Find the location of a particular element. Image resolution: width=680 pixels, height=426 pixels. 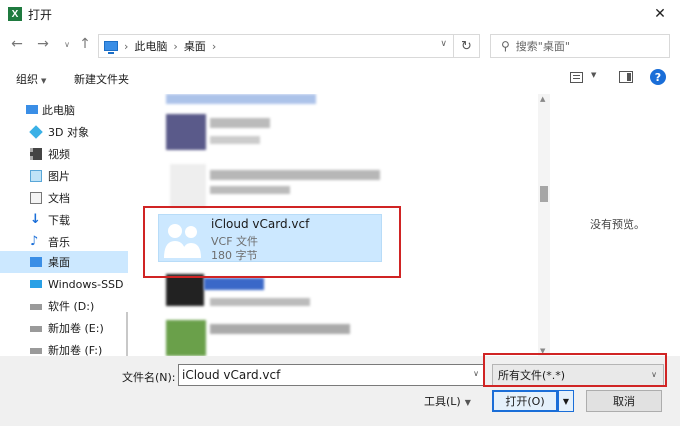

picture-icon is located at coordinates (36, 176).